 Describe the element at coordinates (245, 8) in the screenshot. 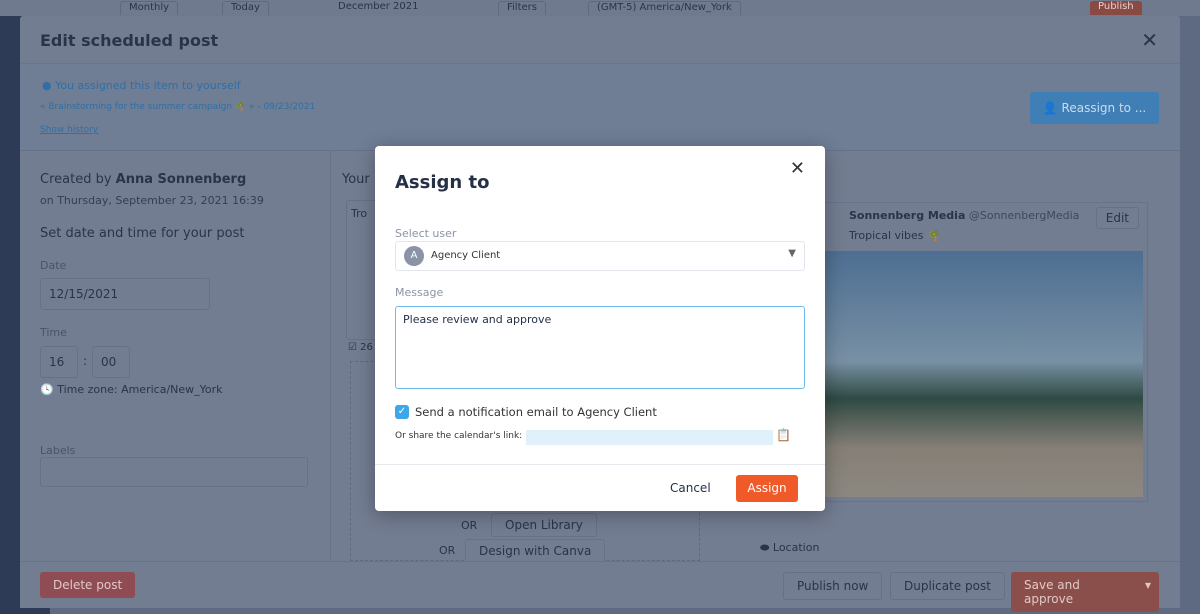

I see `today-button: Today` at that location.